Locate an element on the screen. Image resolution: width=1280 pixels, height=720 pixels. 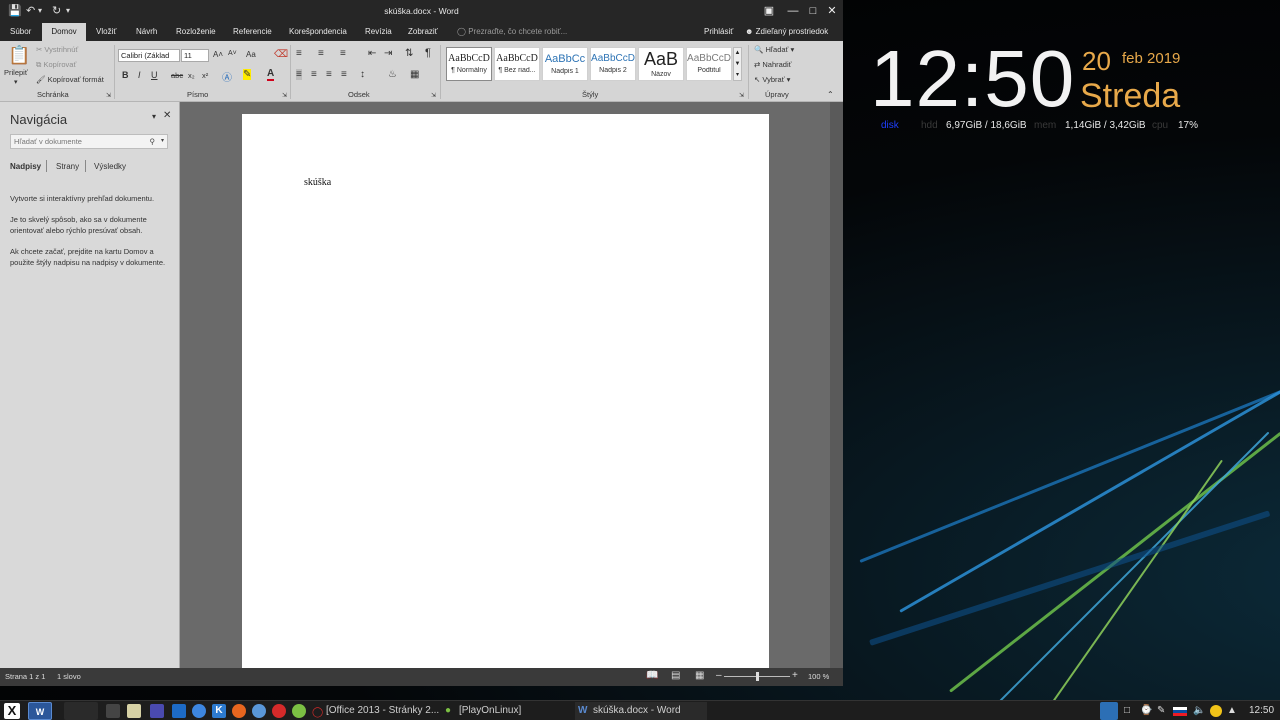
show-marks-button: ¶ is located at coordinates (428, 53).